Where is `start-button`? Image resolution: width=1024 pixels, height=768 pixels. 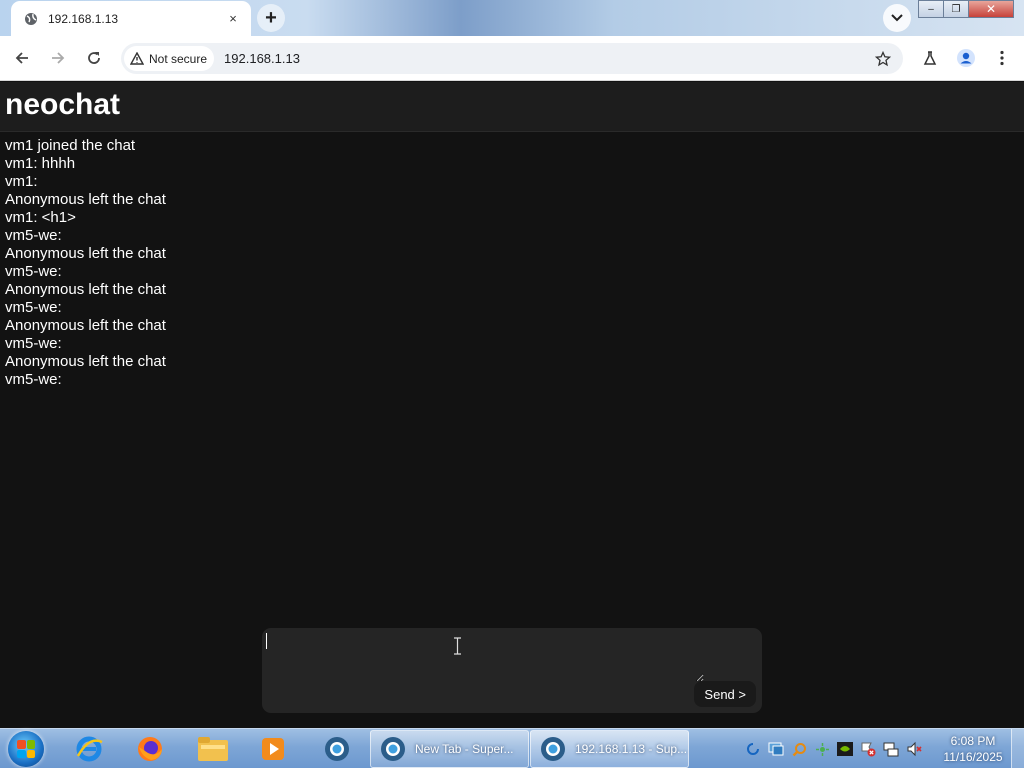
start-button is located at coordinates (26, 749).